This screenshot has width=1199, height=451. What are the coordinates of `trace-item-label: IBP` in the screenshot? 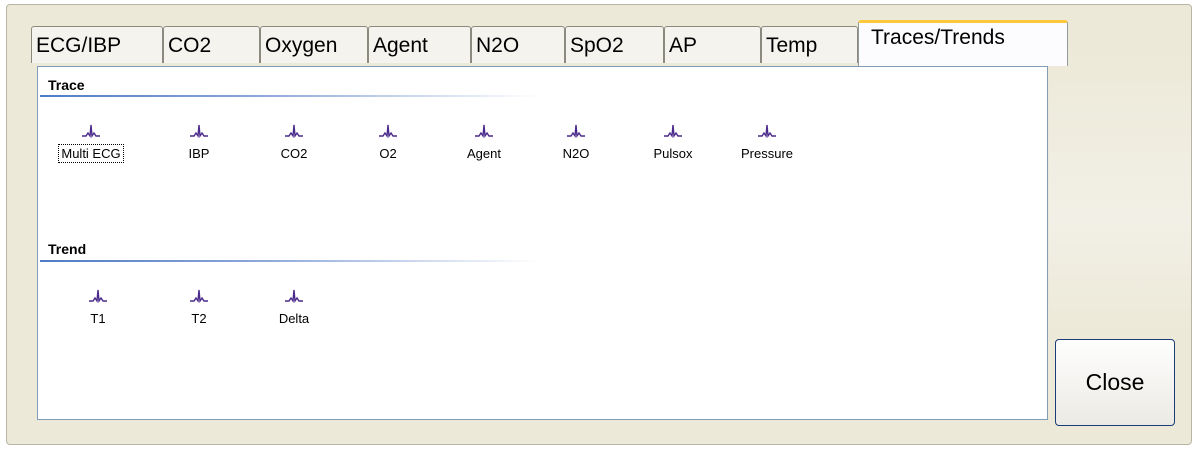 It's located at (199, 153).